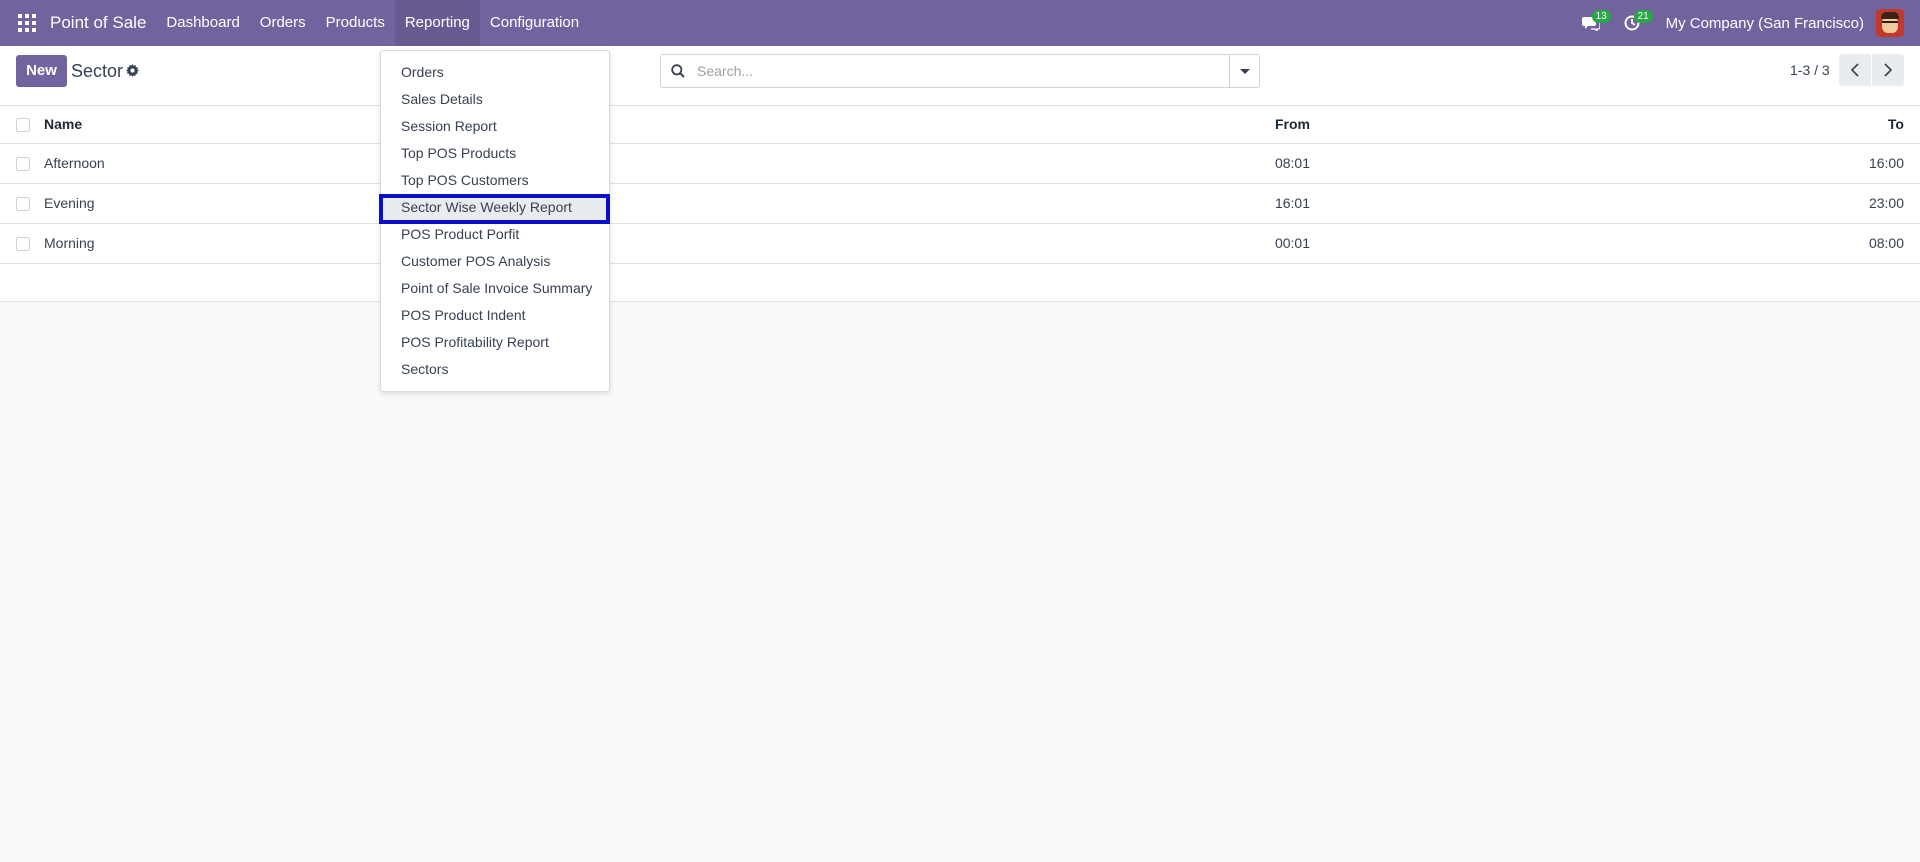 Image resolution: width=1920 pixels, height=862 pixels. What do you see at coordinates (1292, 124) in the screenshot?
I see `column-header-from: From` at bounding box center [1292, 124].